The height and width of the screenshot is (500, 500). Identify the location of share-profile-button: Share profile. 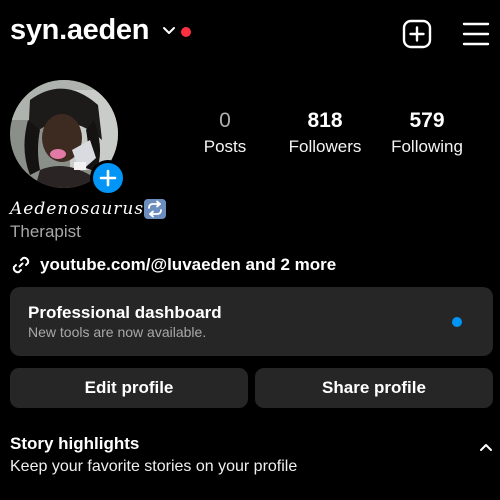
(374, 388).